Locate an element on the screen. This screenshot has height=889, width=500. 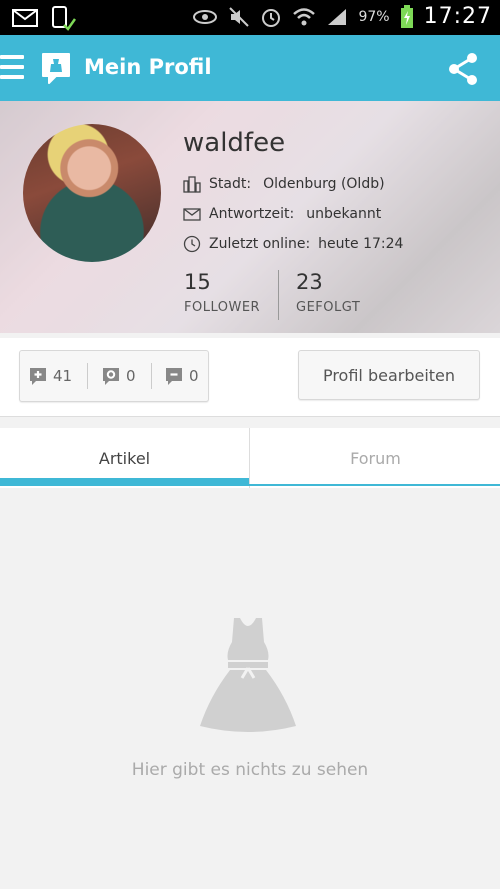
page-title: Mein Profil is located at coordinates (148, 67).